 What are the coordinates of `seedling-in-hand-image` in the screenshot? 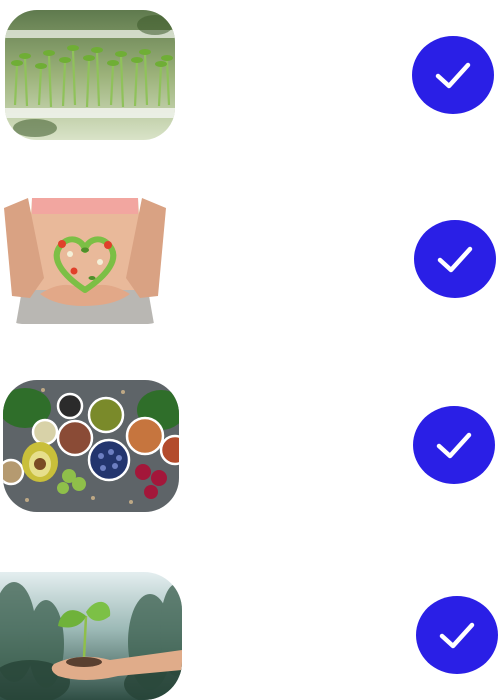 It's located at (91, 636).